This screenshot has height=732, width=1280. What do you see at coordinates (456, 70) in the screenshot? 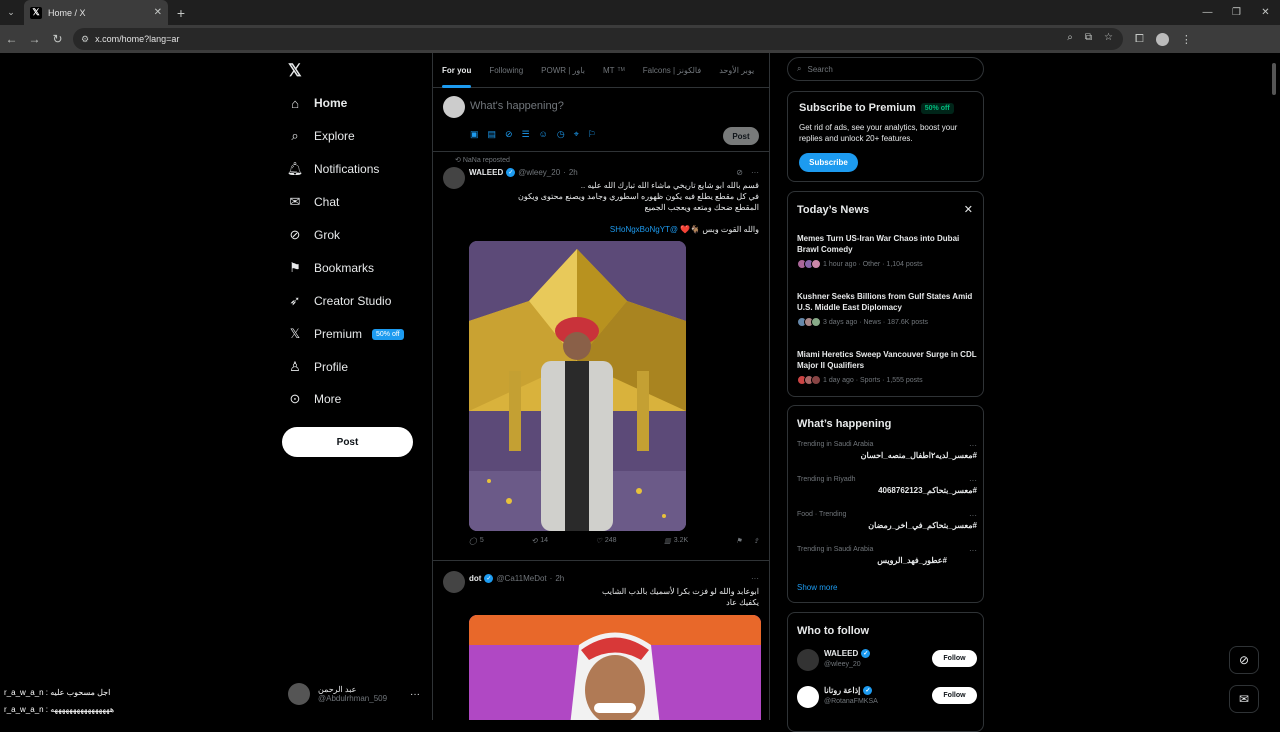
I see `tab-for-you: For you` at bounding box center [456, 70].